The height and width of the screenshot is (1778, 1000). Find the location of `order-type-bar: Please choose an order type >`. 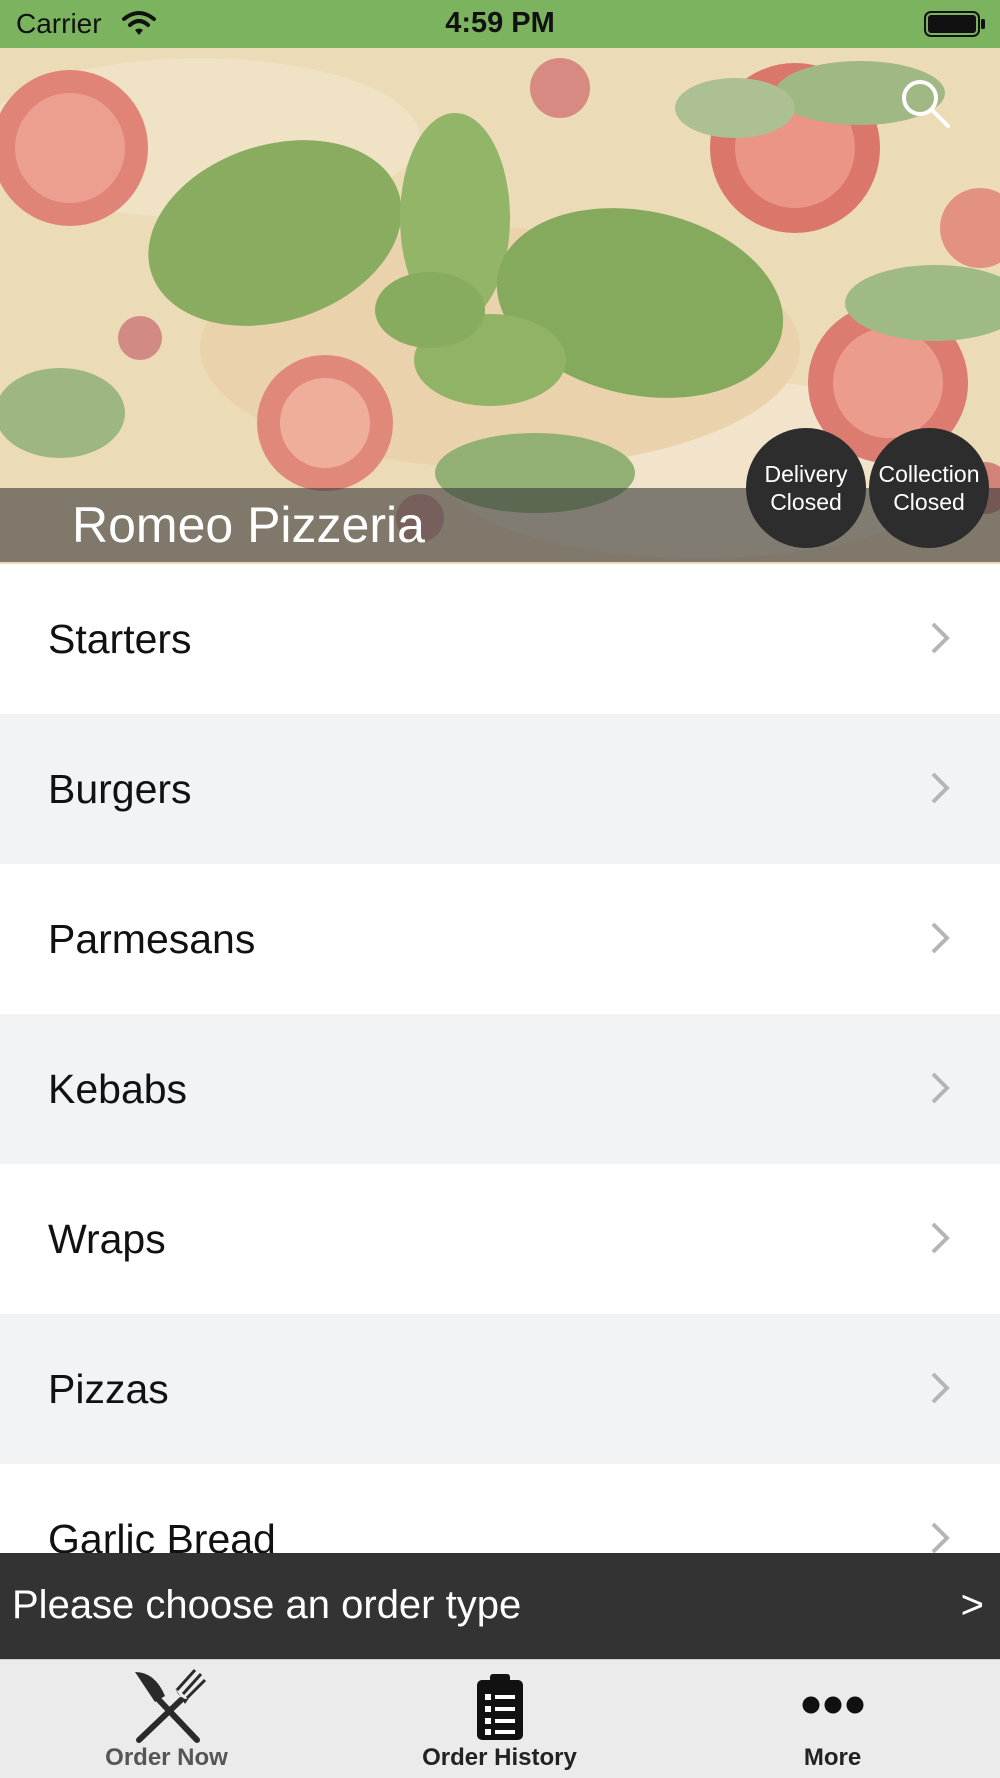

order-type-bar: Please choose an order type > is located at coordinates (500, 1606).